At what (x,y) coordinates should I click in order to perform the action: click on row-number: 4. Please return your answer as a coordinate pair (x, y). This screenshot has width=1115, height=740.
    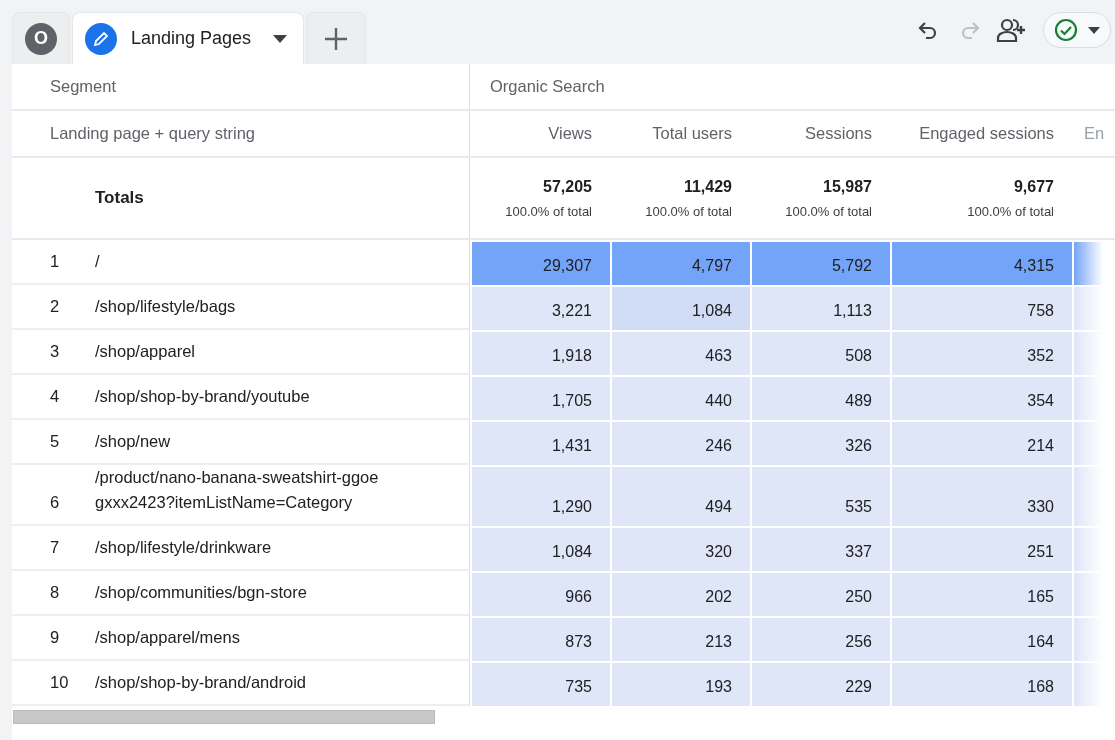
    Looking at the image, I should click on (55, 396).